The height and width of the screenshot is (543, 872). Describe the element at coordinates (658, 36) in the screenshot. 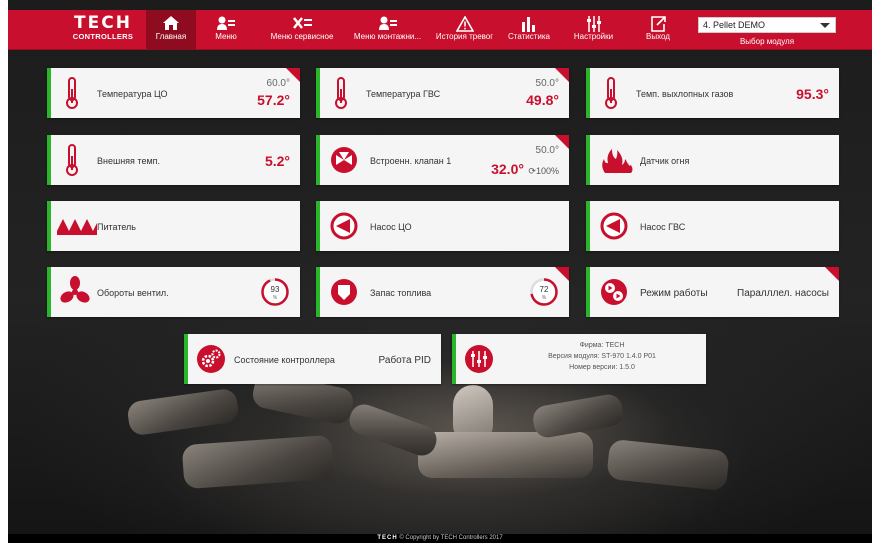

I see `nav-label: Выход` at that location.